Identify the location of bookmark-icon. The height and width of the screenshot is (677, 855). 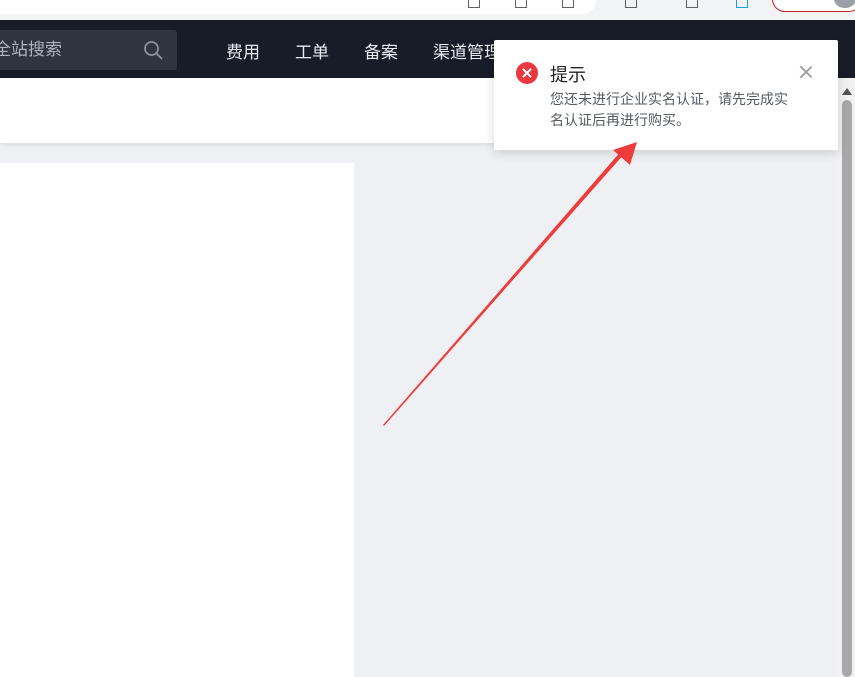
(631, 4).